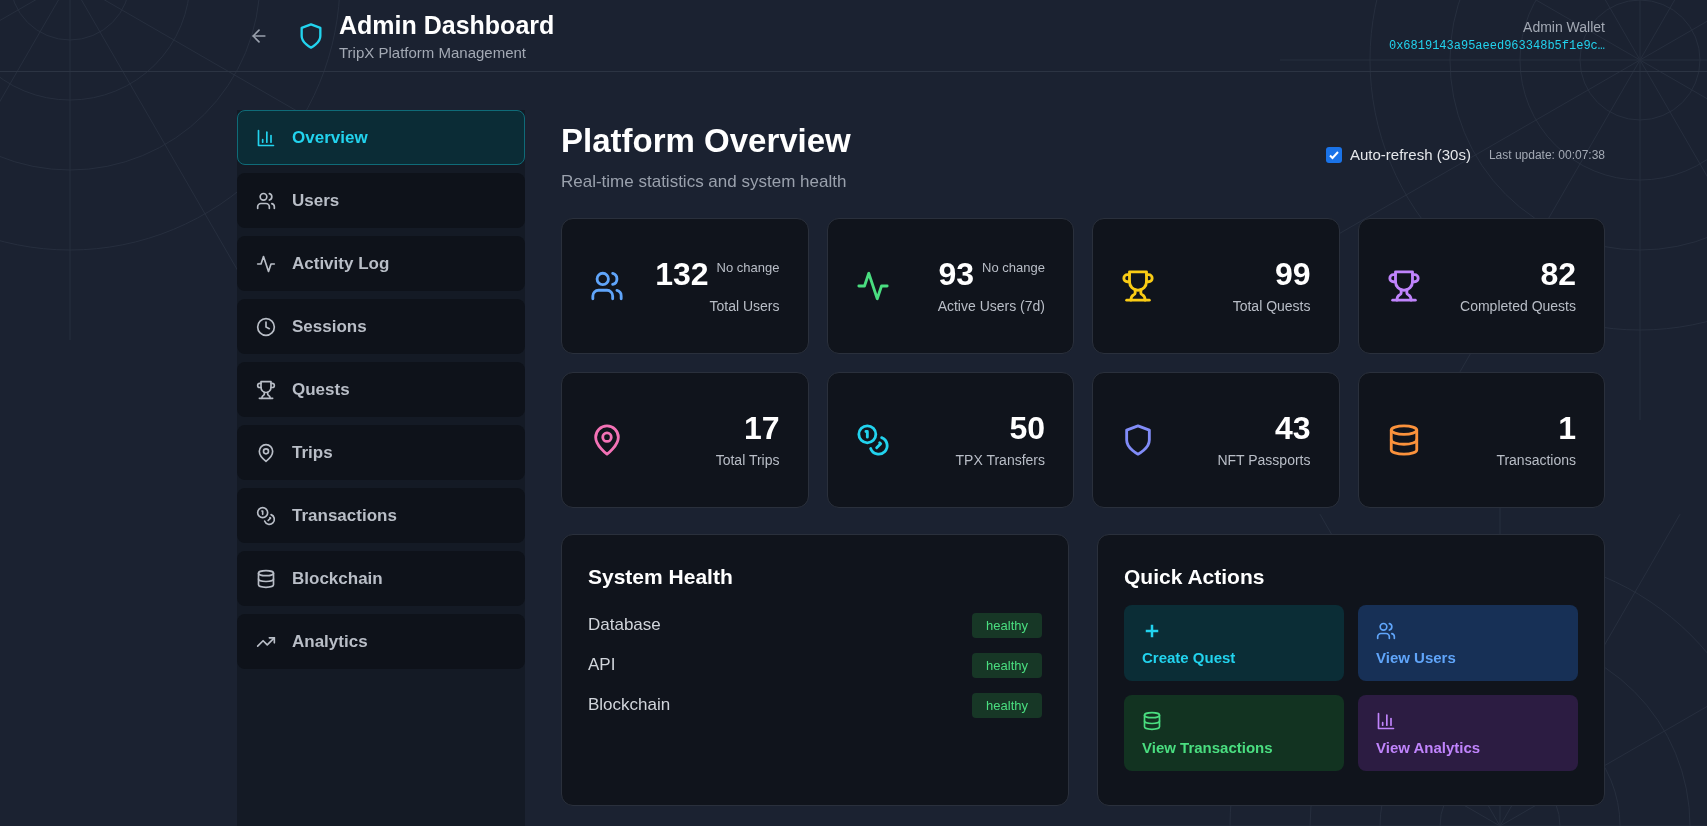 Image resolution: width=1707 pixels, height=826 pixels. Describe the element at coordinates (381, 515) in the screenshot. I see `sidebar-item: Transactions` at that location.